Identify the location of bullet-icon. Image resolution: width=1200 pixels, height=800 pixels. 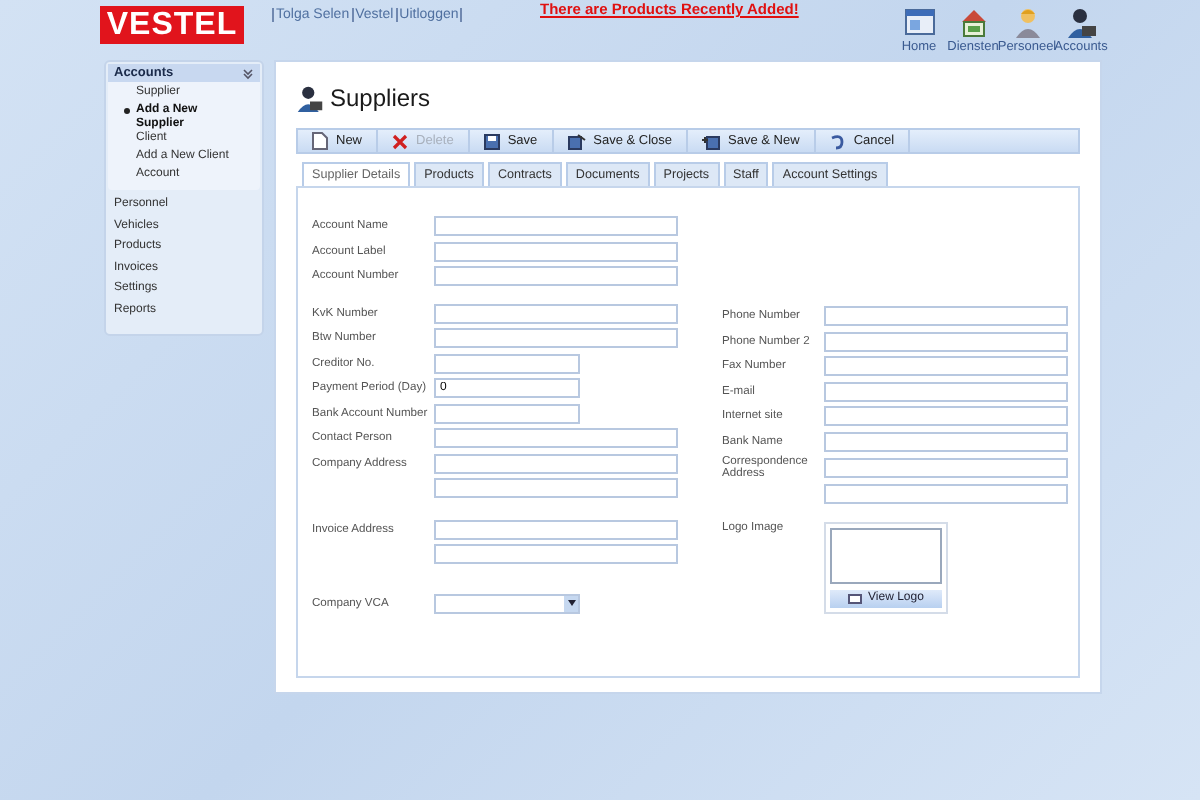
(127, 111).